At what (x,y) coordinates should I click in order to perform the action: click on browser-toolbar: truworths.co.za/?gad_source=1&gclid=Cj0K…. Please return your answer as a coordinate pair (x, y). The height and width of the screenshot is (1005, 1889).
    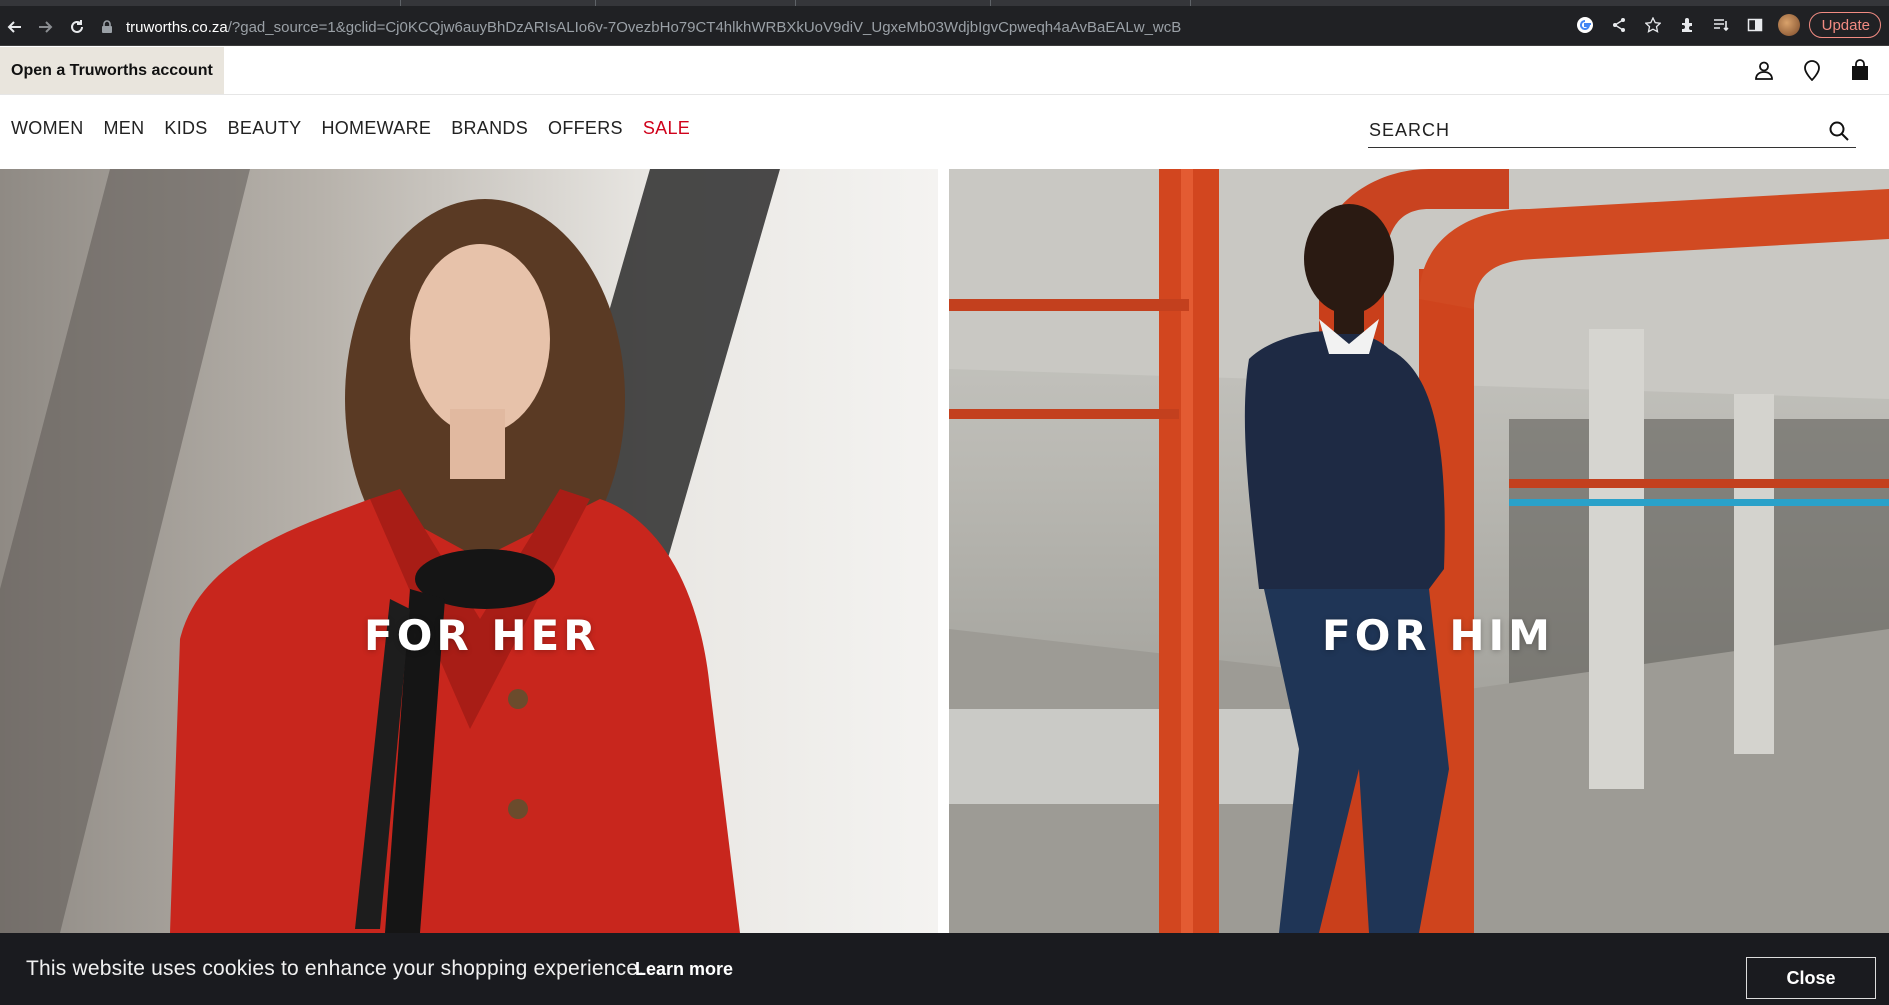
    Looking at the image, I should click on (944, 23).